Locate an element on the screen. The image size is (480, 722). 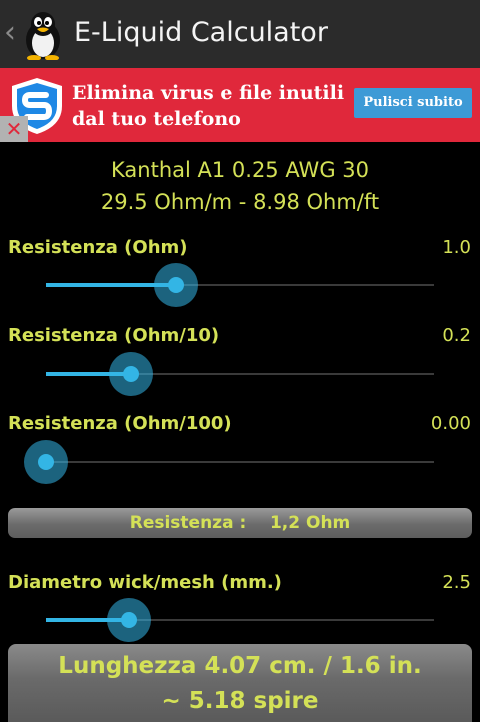
action-bar: ‹ E-Liquid Calculator is located at coordinates (240, 34).